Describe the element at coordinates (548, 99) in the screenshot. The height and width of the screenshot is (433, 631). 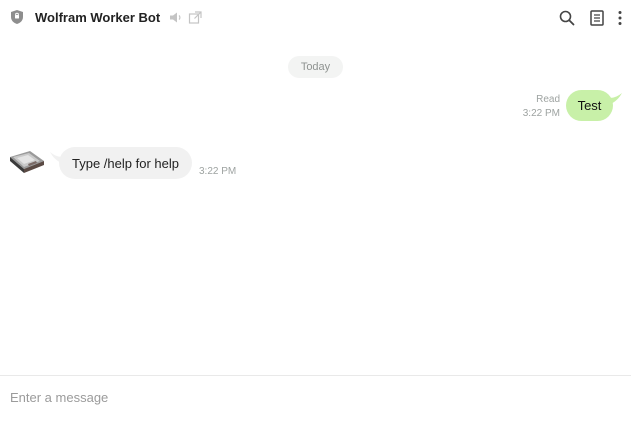
I see `read-status: Read` at that location.